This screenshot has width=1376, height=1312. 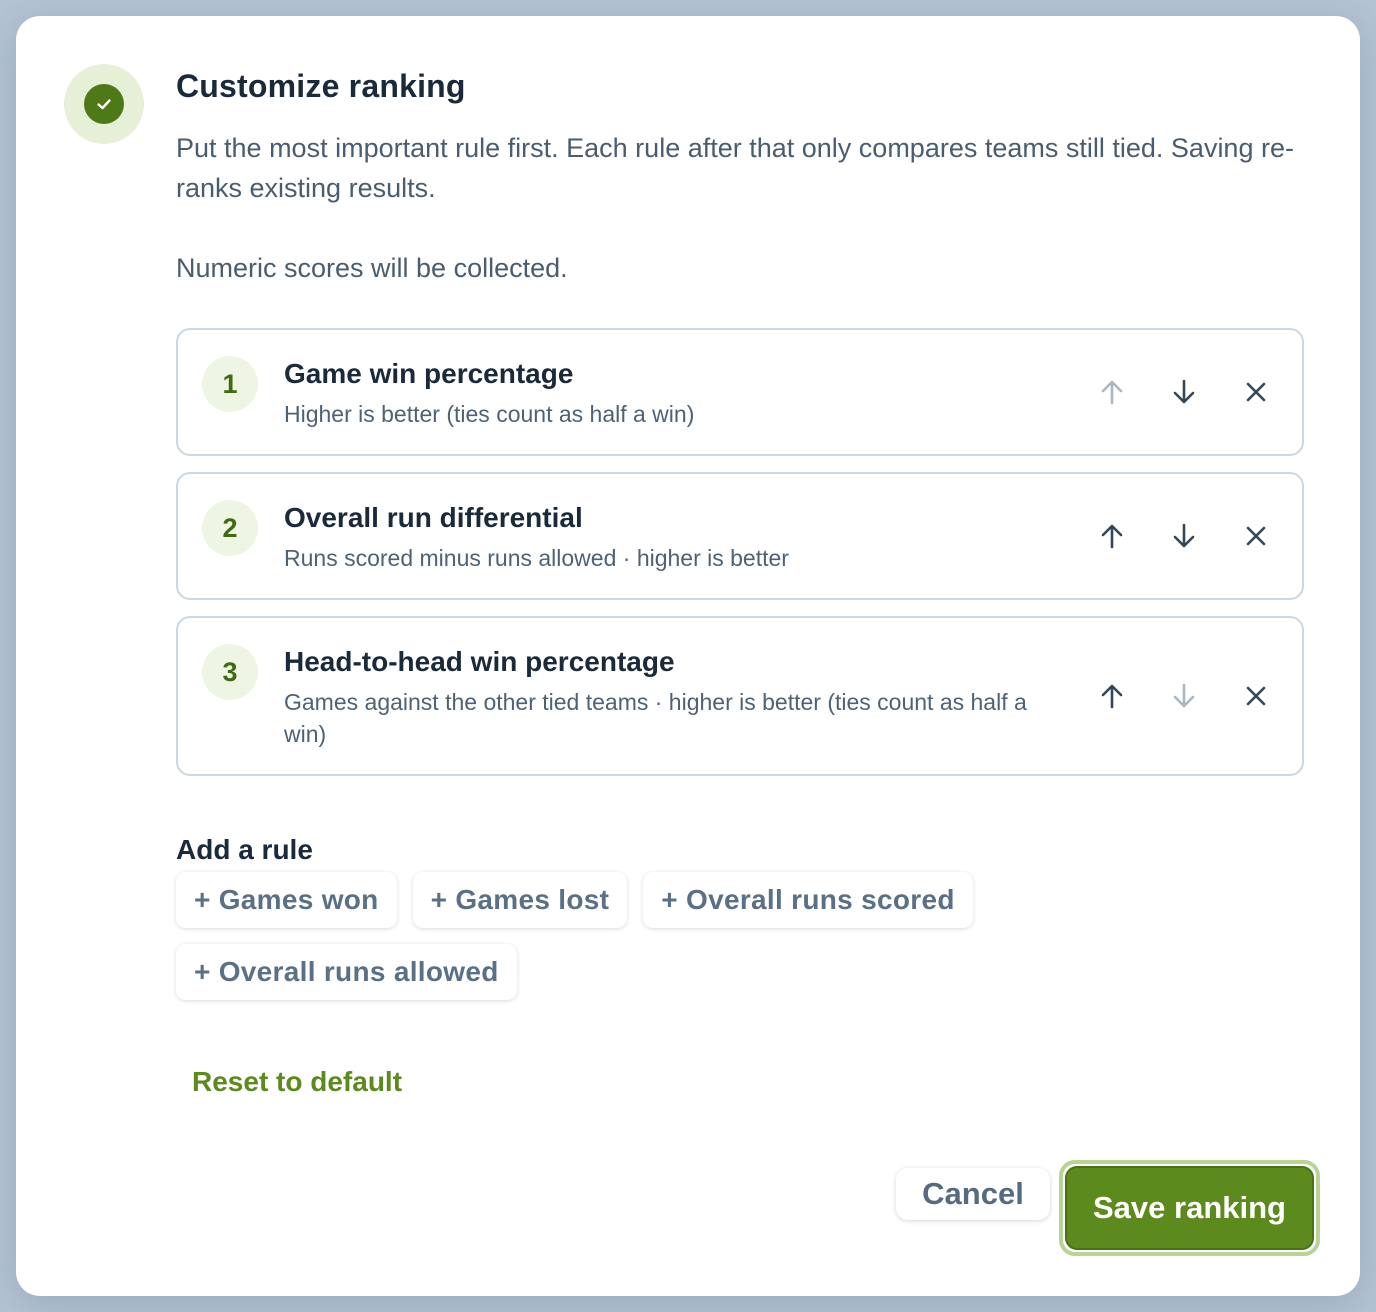 I want to click on rule-name: Head-to-head win percentage, so click(x=479, y=661).